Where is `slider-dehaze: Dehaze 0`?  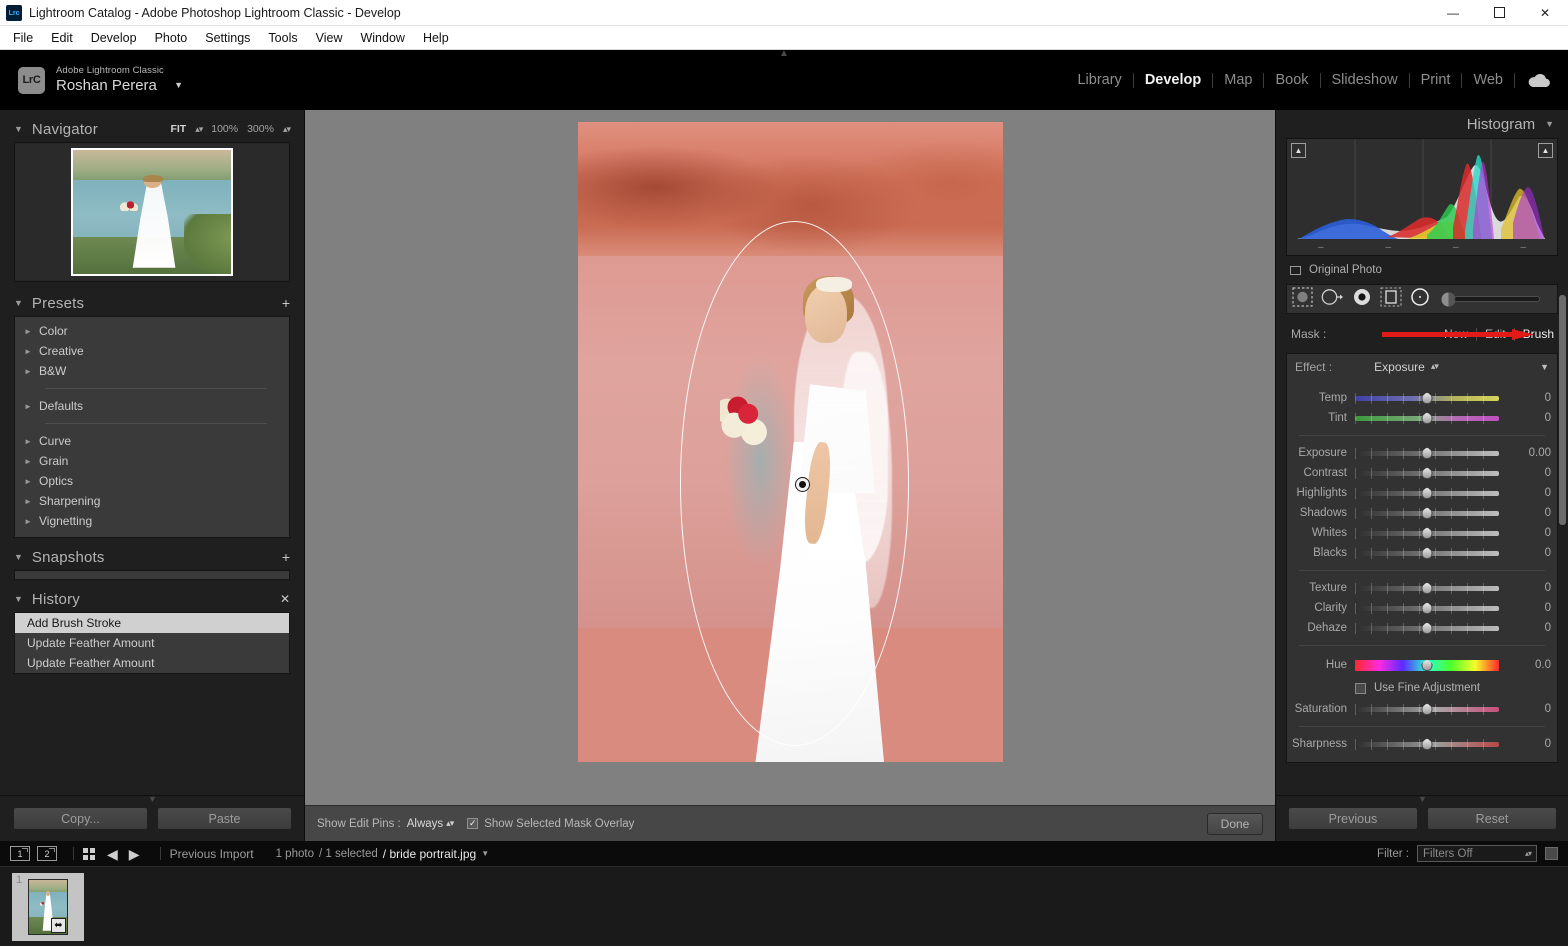
slider-dehaze: Dehaze 0 is located at coordinates (1422, 628).